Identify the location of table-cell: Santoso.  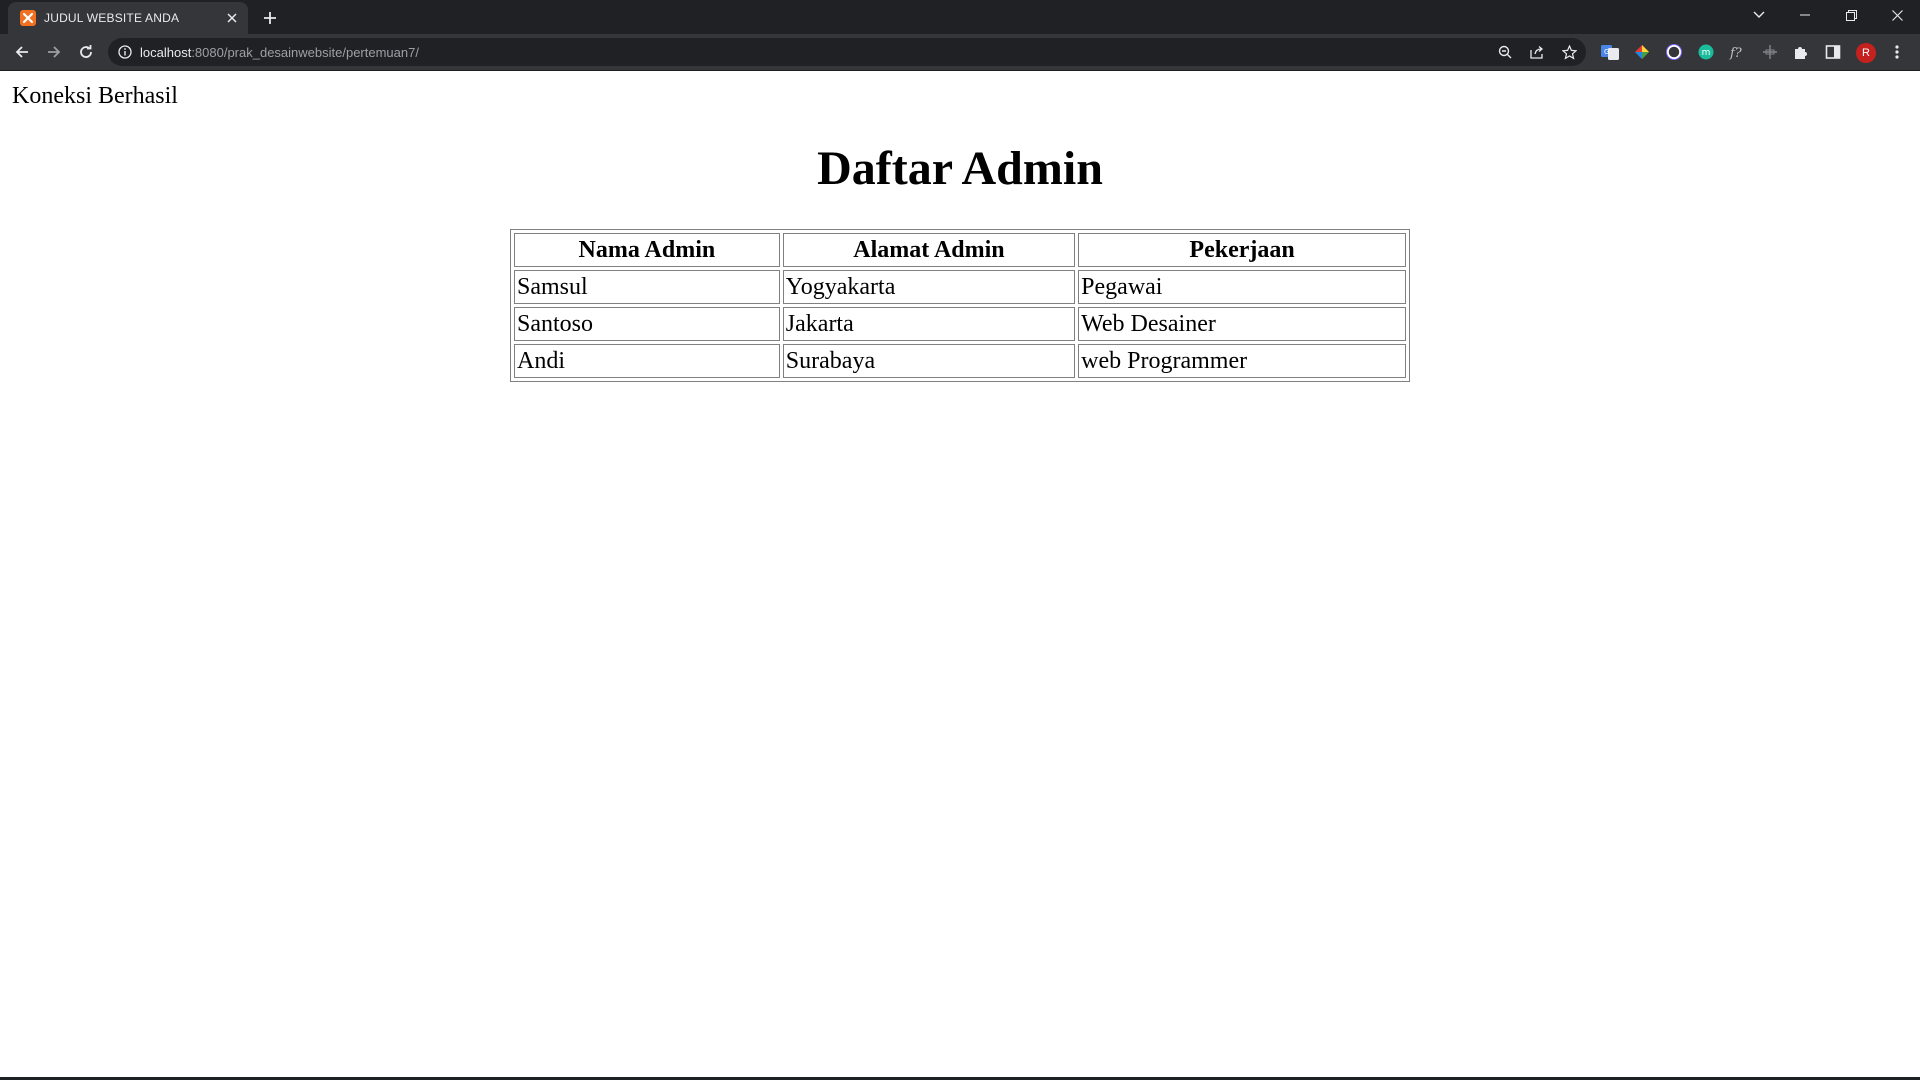
(647, 324).